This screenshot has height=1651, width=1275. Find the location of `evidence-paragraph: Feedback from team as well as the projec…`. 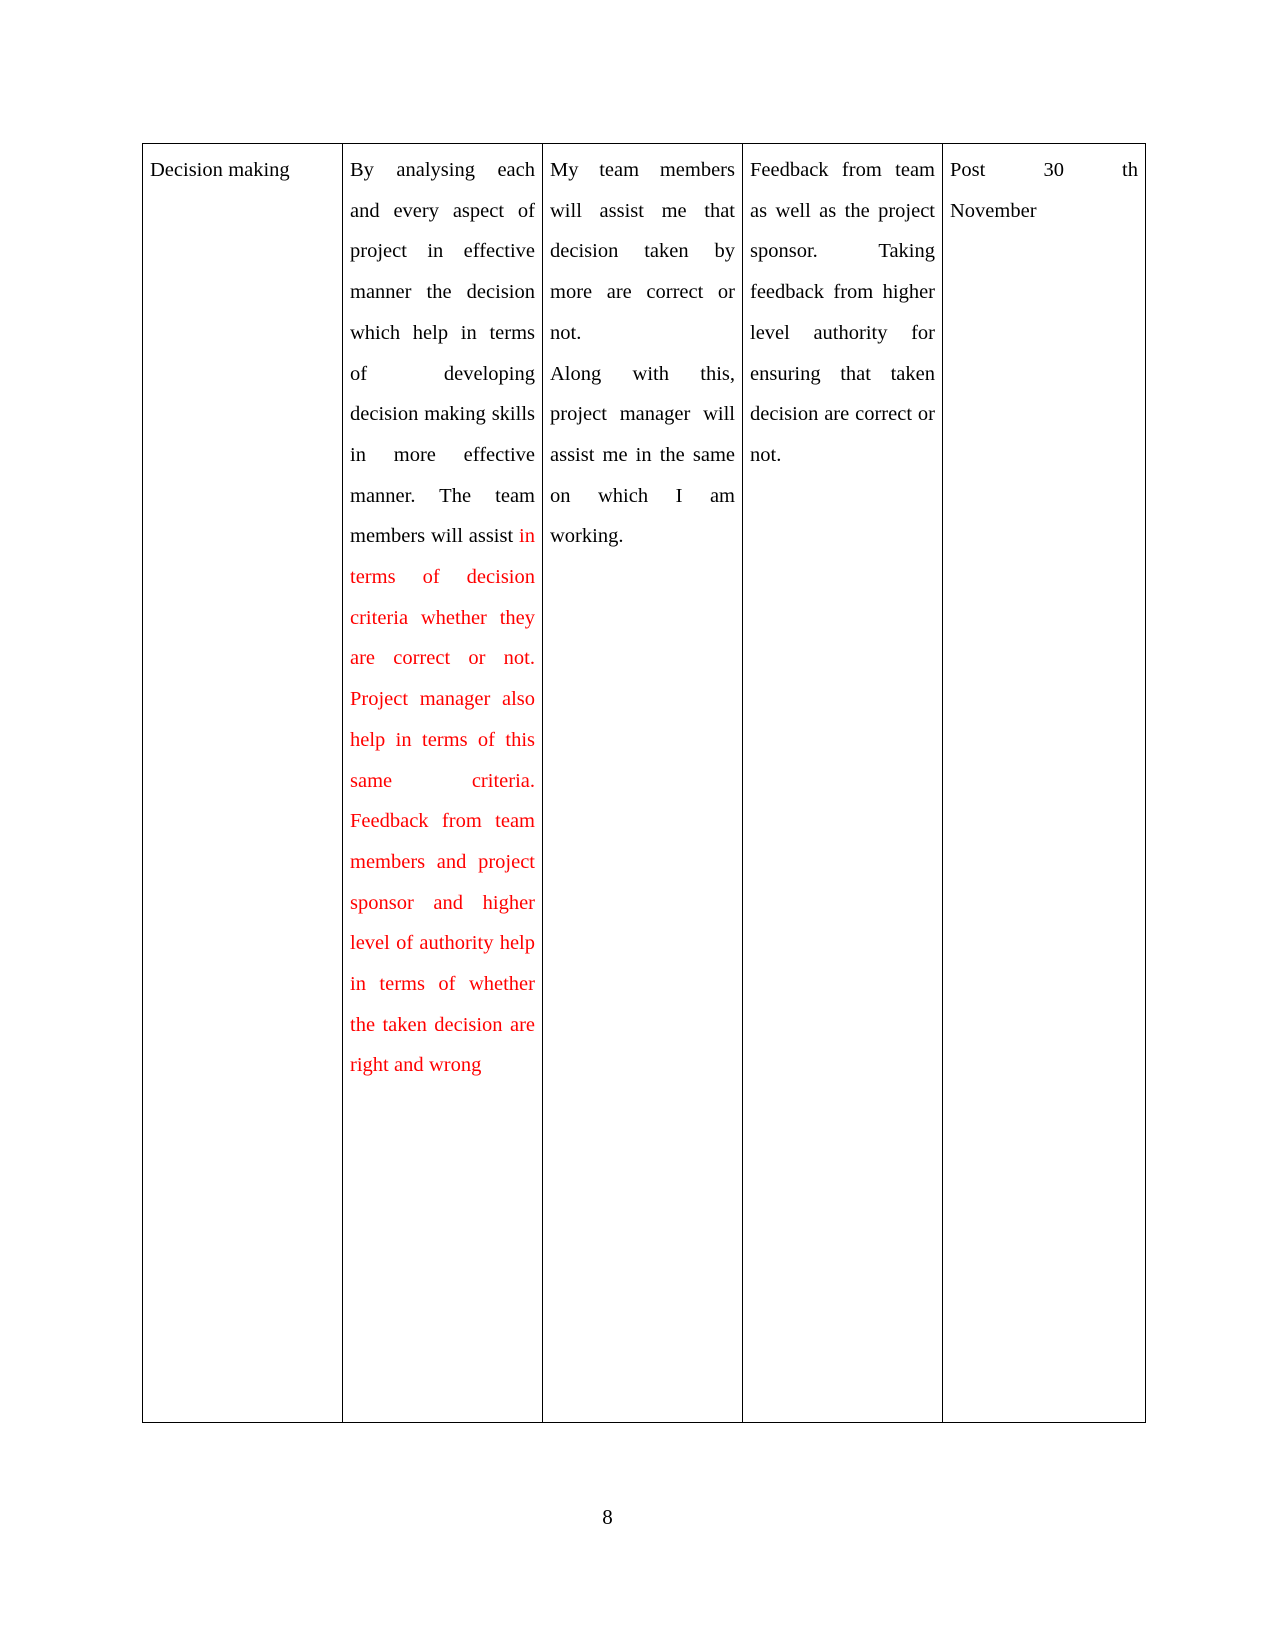

evidence-paragraph: Feedback from team as well as the projec… is located at coordinates (842, 312).